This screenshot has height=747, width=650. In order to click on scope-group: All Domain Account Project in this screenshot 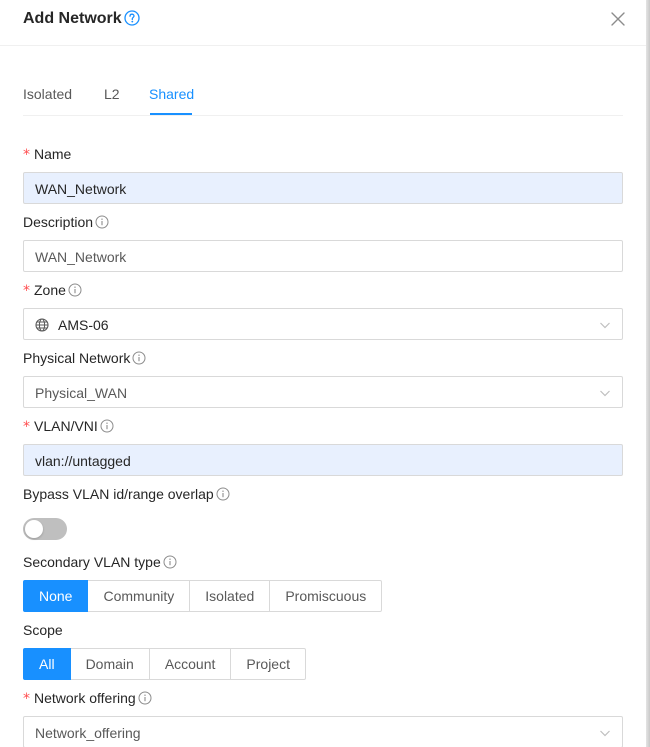, I will do `click(164, 664)`.